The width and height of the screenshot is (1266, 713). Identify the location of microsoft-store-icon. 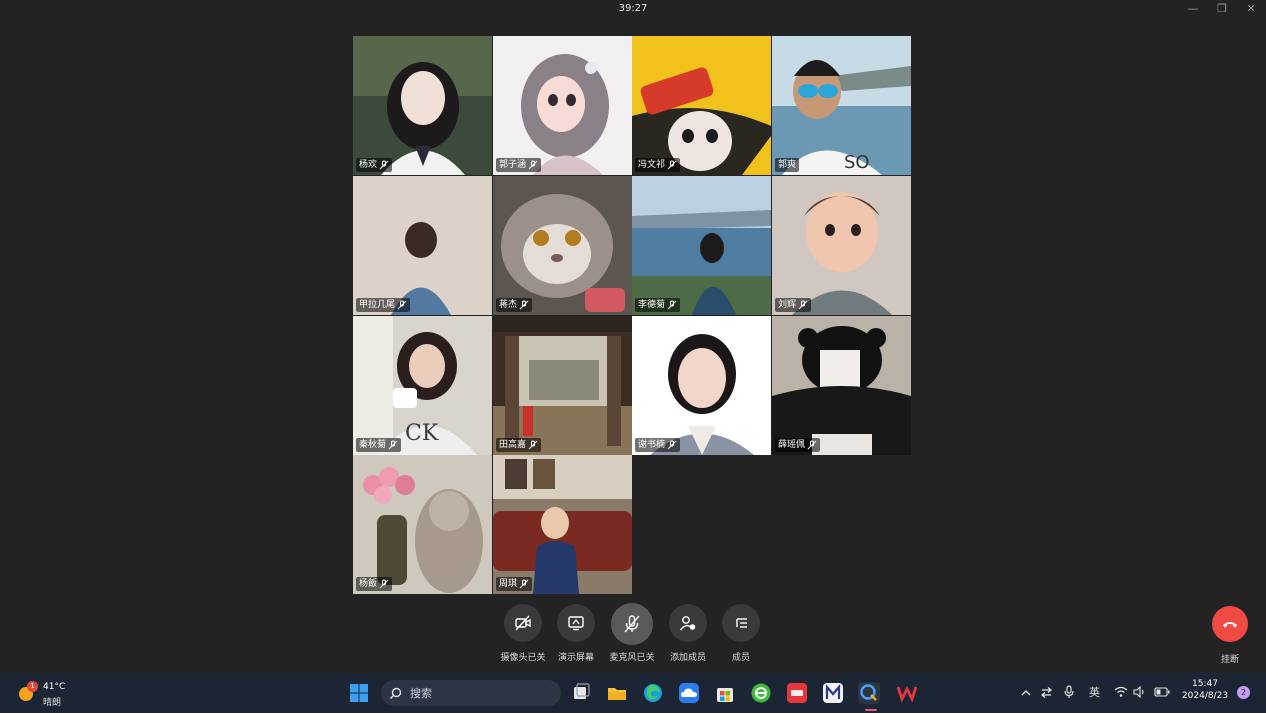
(725, 693).